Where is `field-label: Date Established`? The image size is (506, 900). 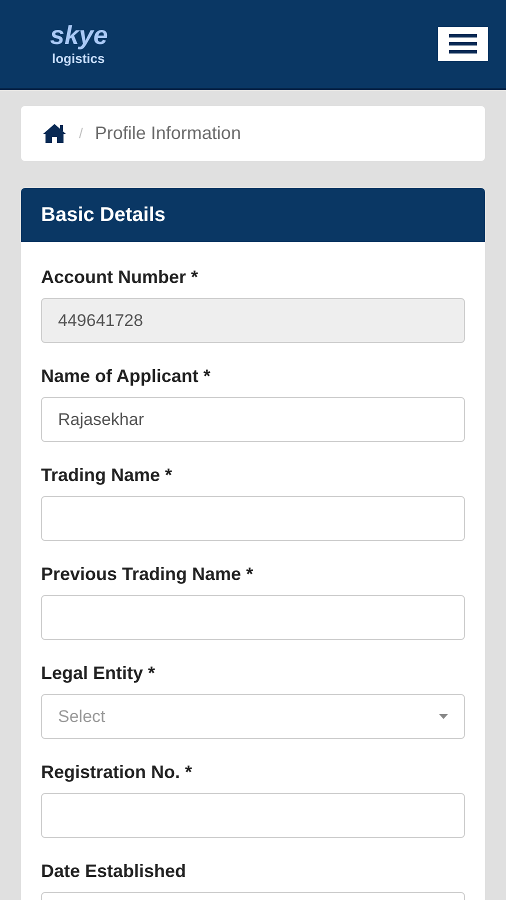 field-label: Date Established is located at coordinates (114, 871).